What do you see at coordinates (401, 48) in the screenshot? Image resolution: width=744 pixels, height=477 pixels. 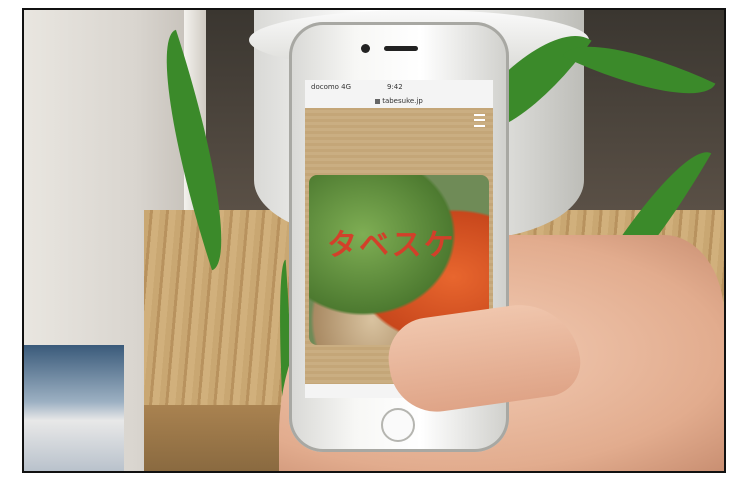 I see `earpiece-speaker` at bounding box center [401, 48].